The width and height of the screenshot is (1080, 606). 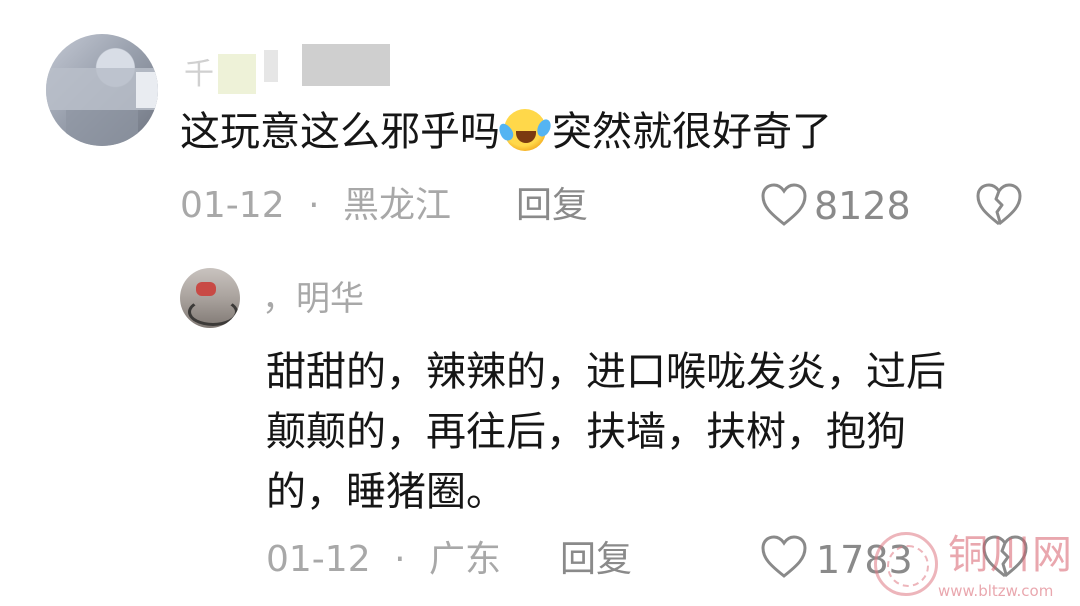 What do you see at coordinates (313, 299) in the screenshot?
I see `reply-username: ，明华` at bounding box center [313, 299].